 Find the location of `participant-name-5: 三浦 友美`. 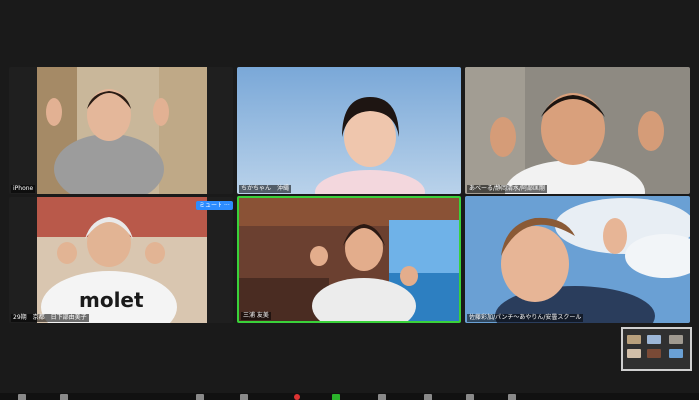

participant-name-5: 三浦 友美 is located at coordinates (256, 316).